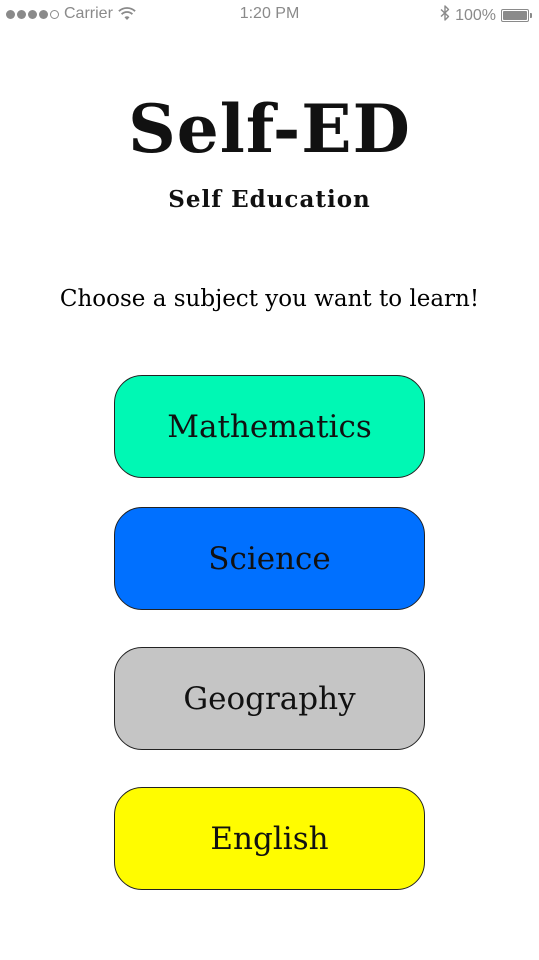  Describe the element at coordinates (475, 15) in the screenshot. I see `battery-percent: 100%` at that location.